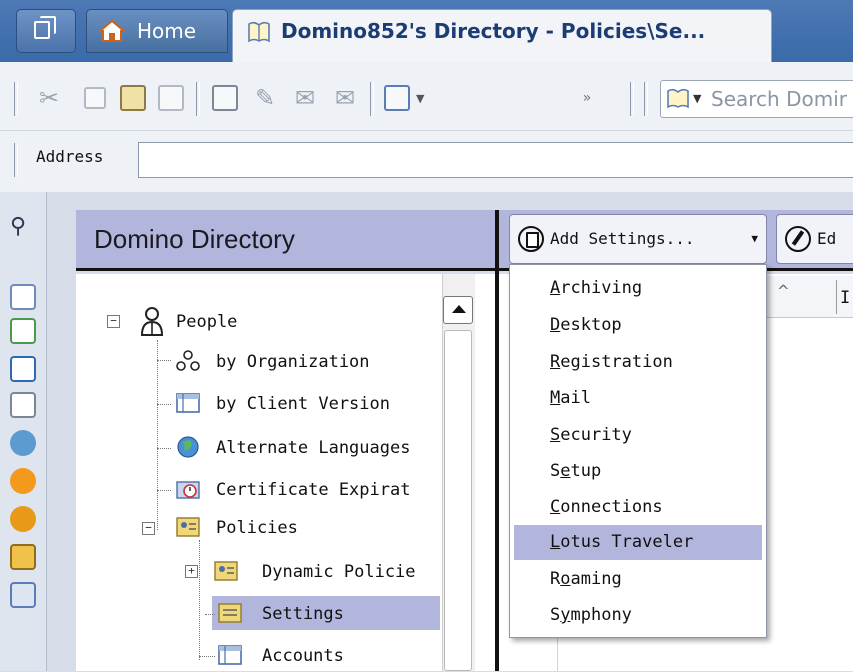 The image size is (853, 672). I want to click on menu-label: rchiving, so click(601, 288).